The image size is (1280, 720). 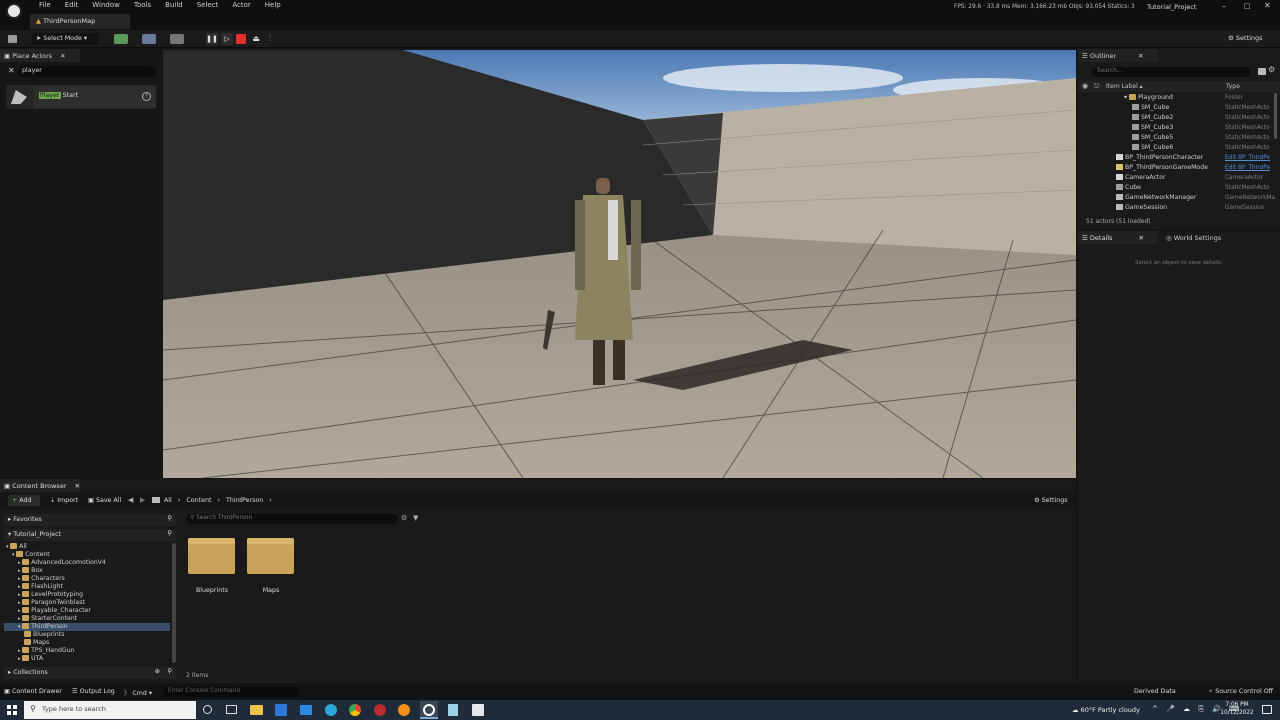 I want to click on history-back-icon: ◀, so click(x=130, y=500).